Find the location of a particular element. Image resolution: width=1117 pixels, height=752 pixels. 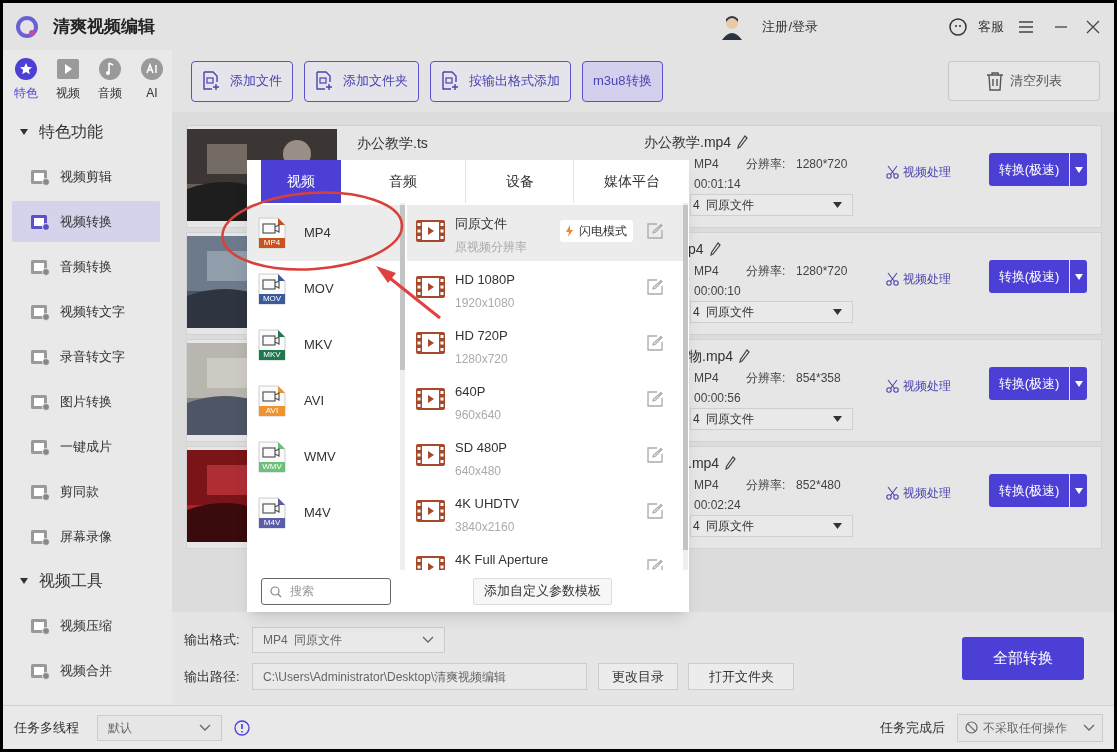

support-icon is located at coordinates (958, 26).